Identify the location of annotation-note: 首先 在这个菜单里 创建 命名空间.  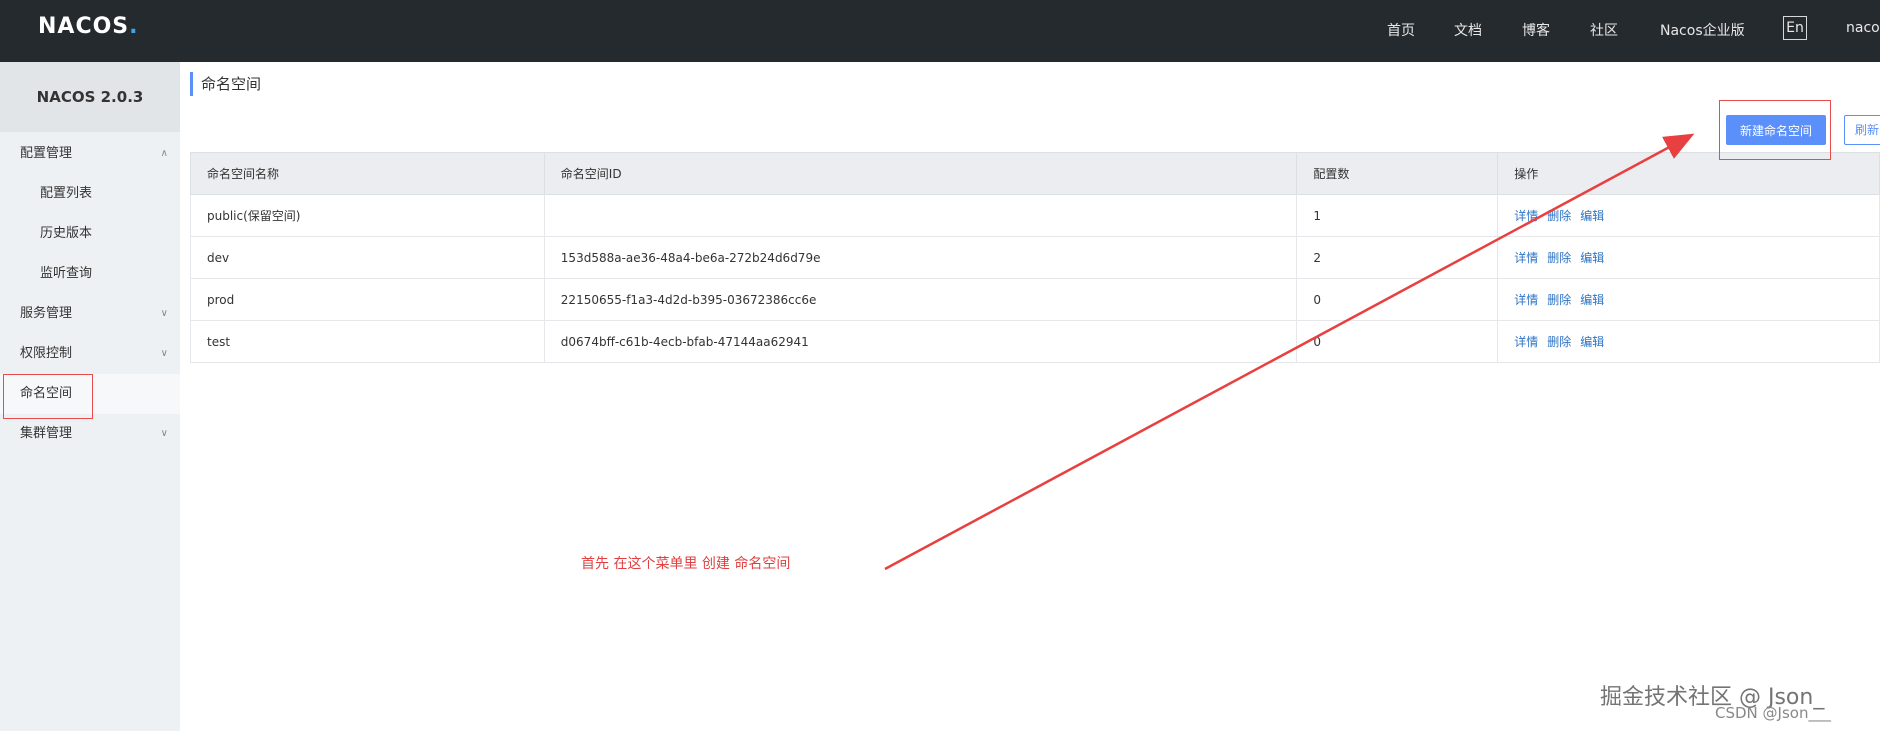
(686, 564).